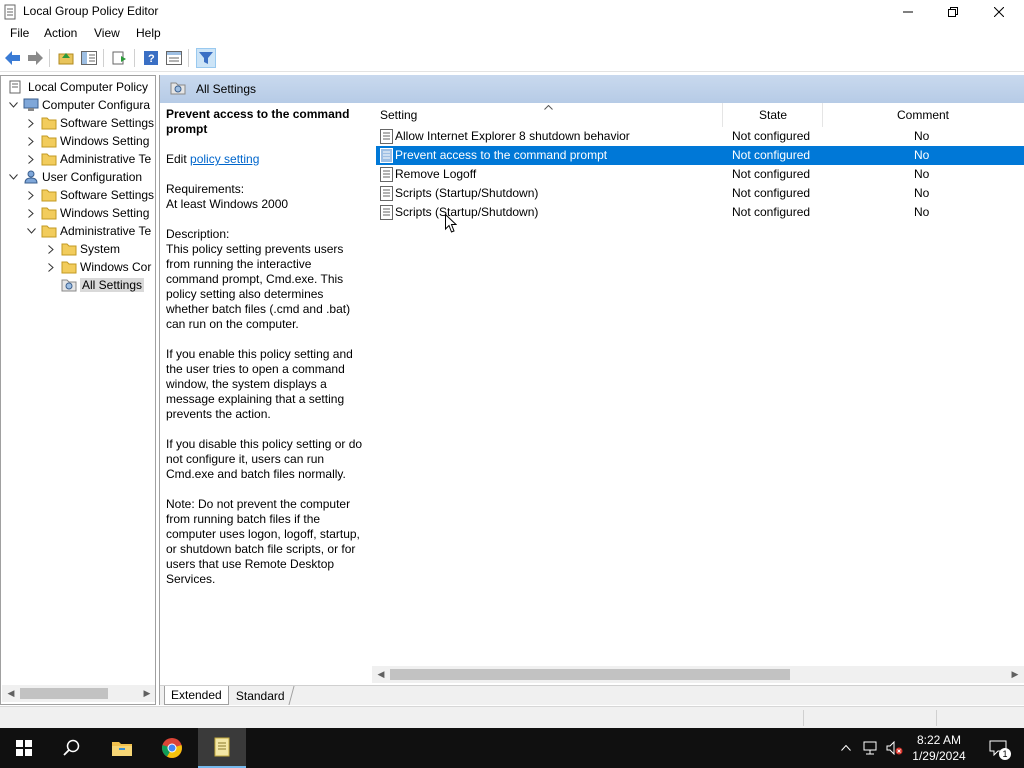 This screenshot has width=1024, height=768. I want to click on menu-bar: File Action View Help, so click(512, 34).